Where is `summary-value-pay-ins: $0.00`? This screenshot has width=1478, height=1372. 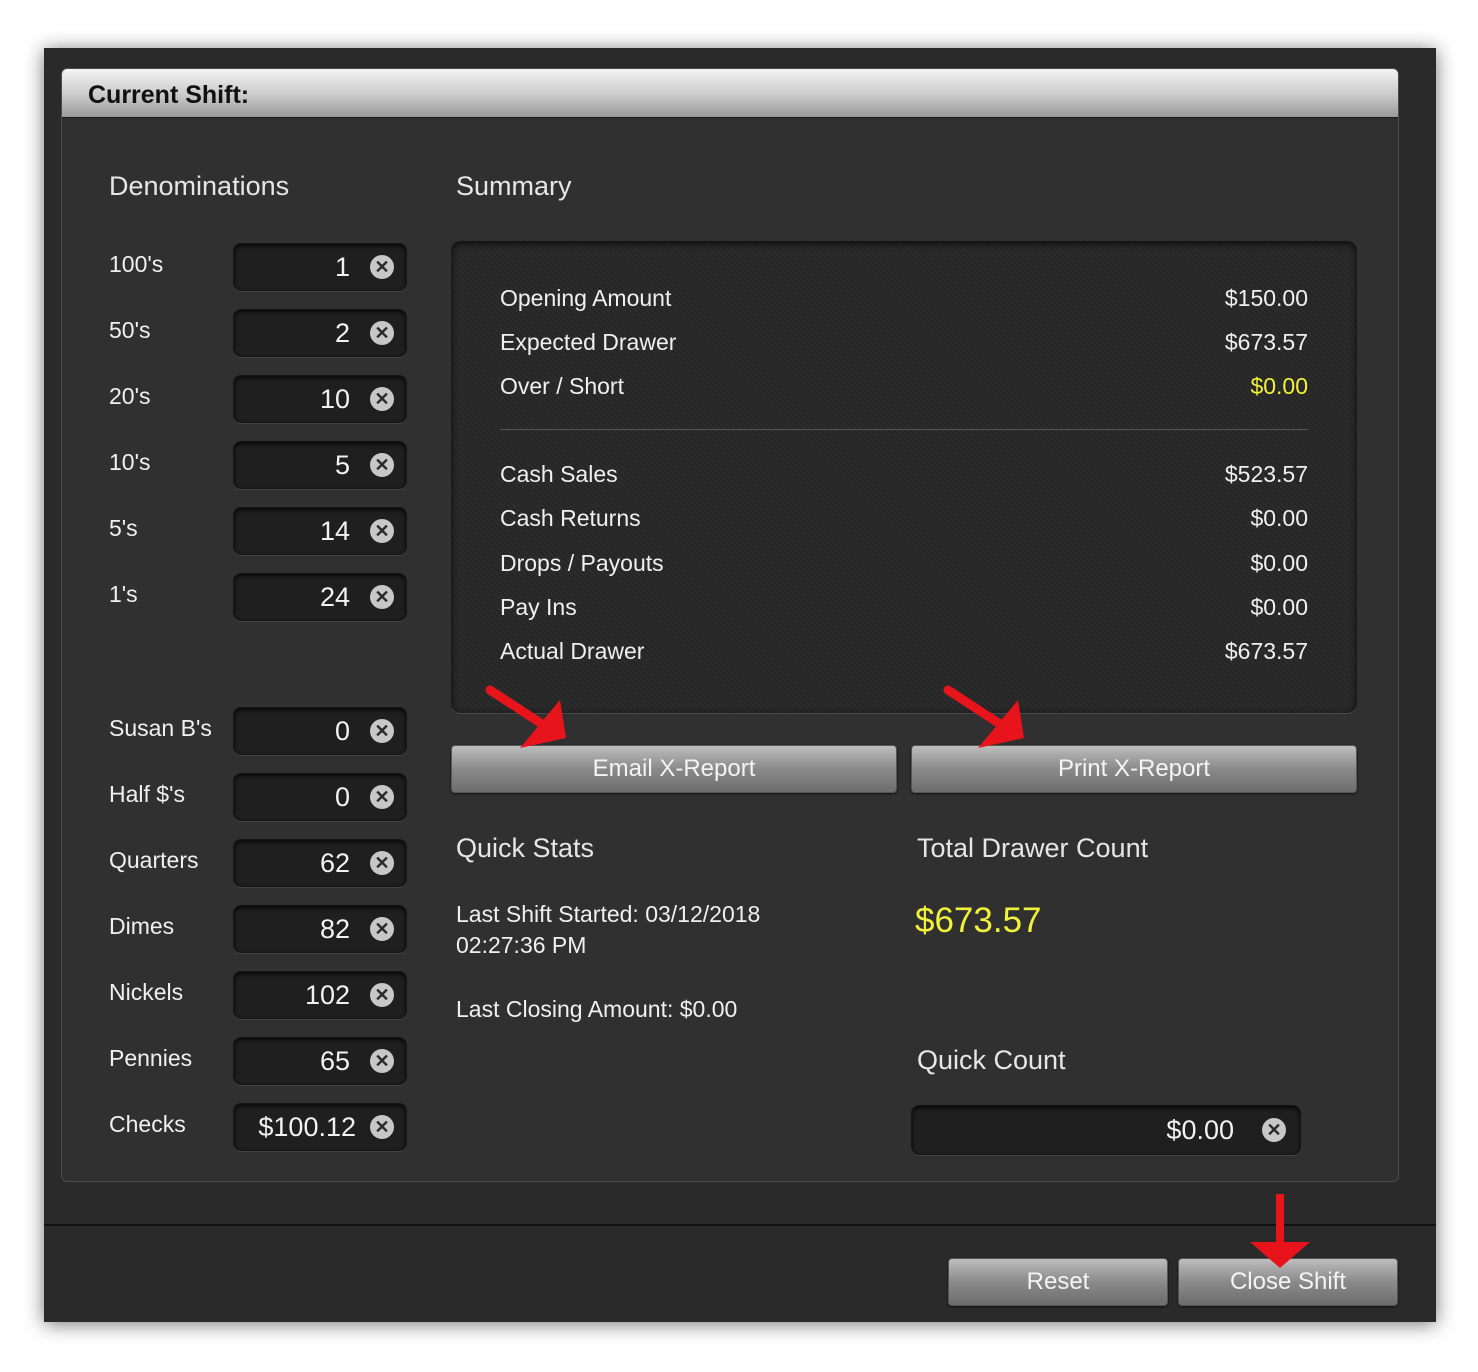
summary-value-pay-ins: $0.00 is located at coordinates (1279, 607).